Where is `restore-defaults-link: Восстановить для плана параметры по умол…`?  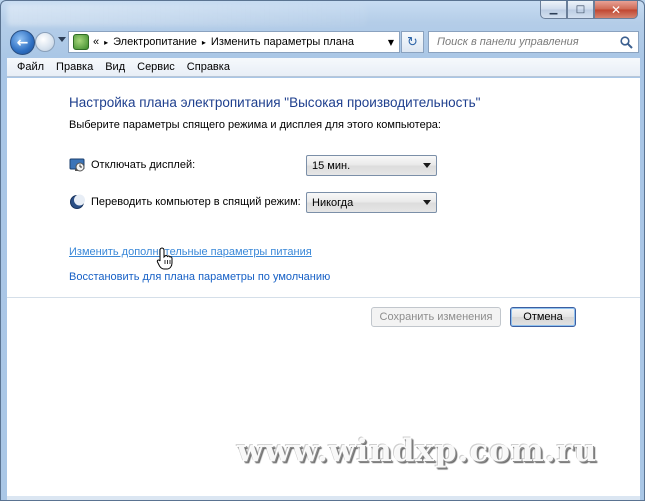
restore-defaults-link: Восстановить для плана параметры по умол… is located at coordinates (199, 277).